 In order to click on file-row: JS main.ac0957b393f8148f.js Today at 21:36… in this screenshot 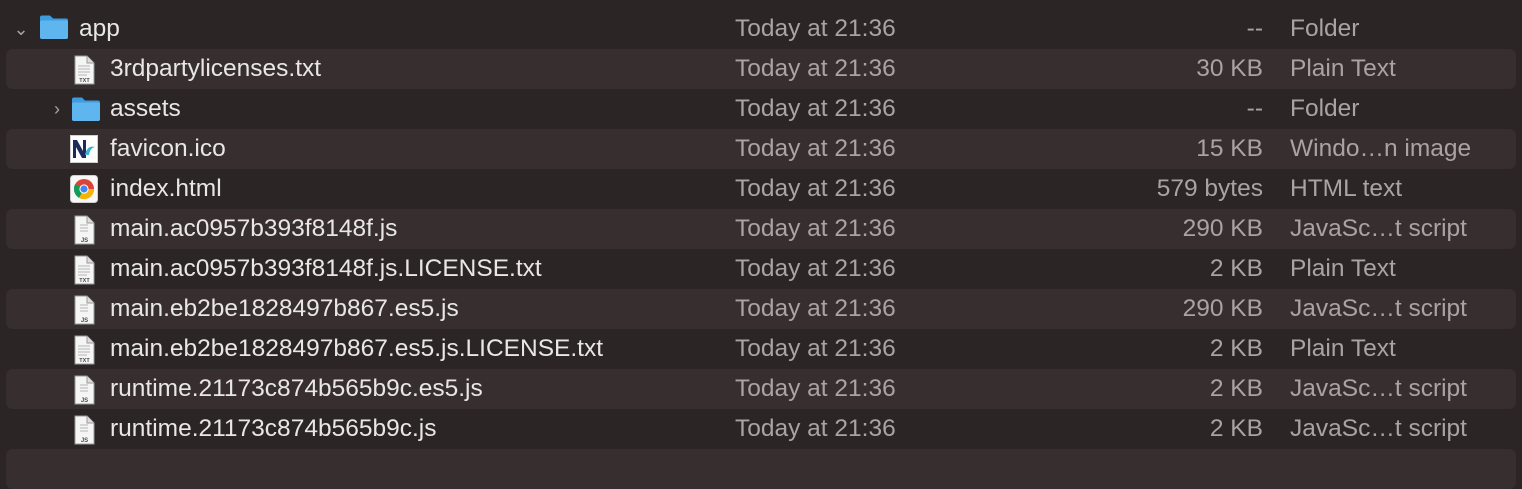, I will do `click(761, 229)`.